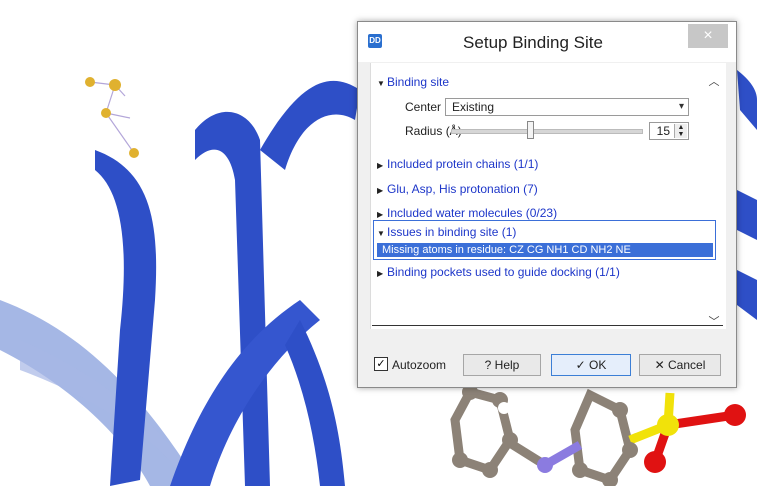 The height and width of the screenshot is (486, 757). Describe the element at coordinates (714, 320) in the screenshot. I see `scroll-down-icon: ﹀` at that location.